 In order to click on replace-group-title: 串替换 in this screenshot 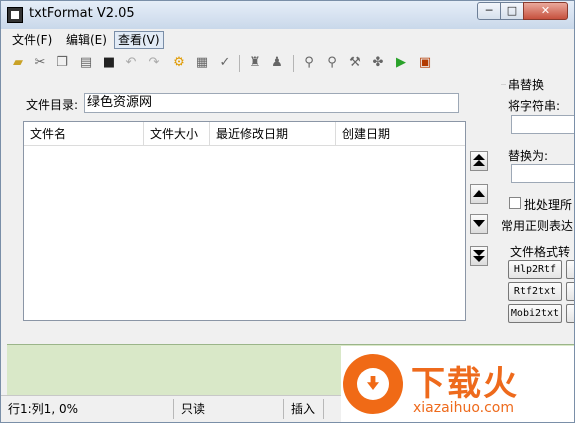, I will do `click(526, 85)`.